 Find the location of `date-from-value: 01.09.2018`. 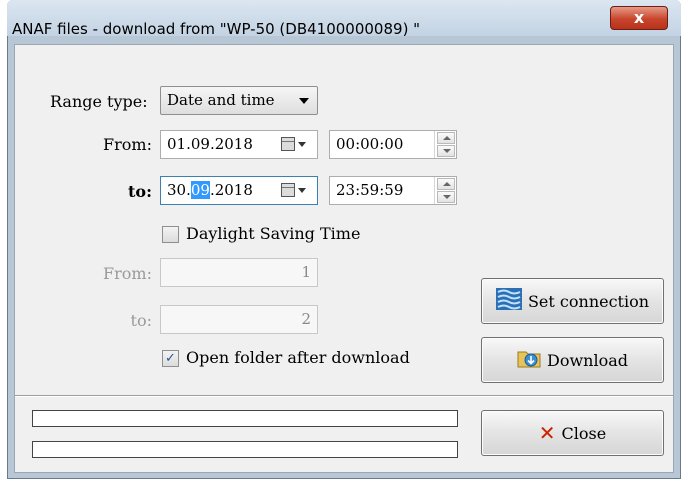

date-from-value: 01.09.2018 is located at coordinates (210, 144).